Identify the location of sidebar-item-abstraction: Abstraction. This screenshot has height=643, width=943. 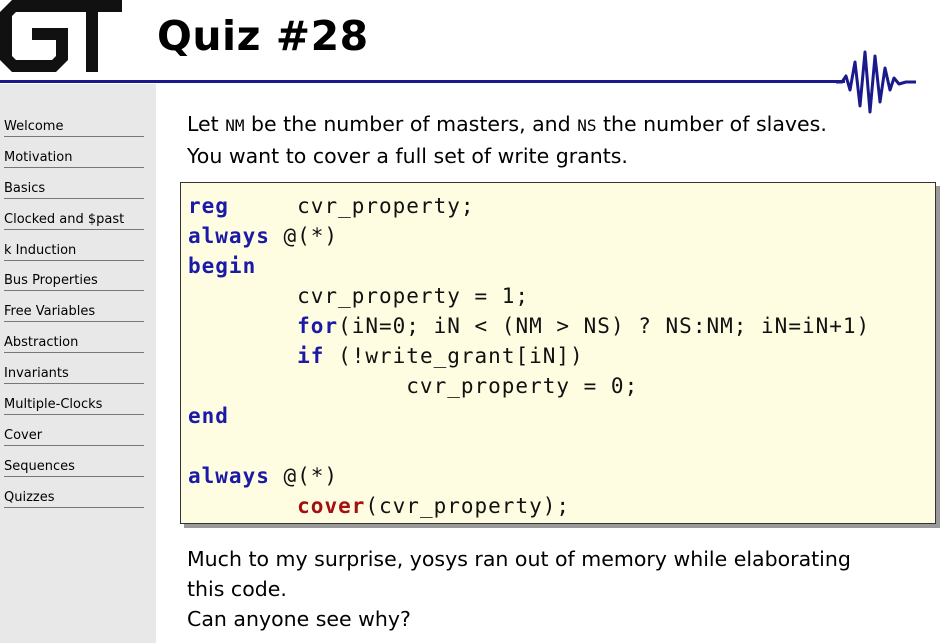
(74, 349).